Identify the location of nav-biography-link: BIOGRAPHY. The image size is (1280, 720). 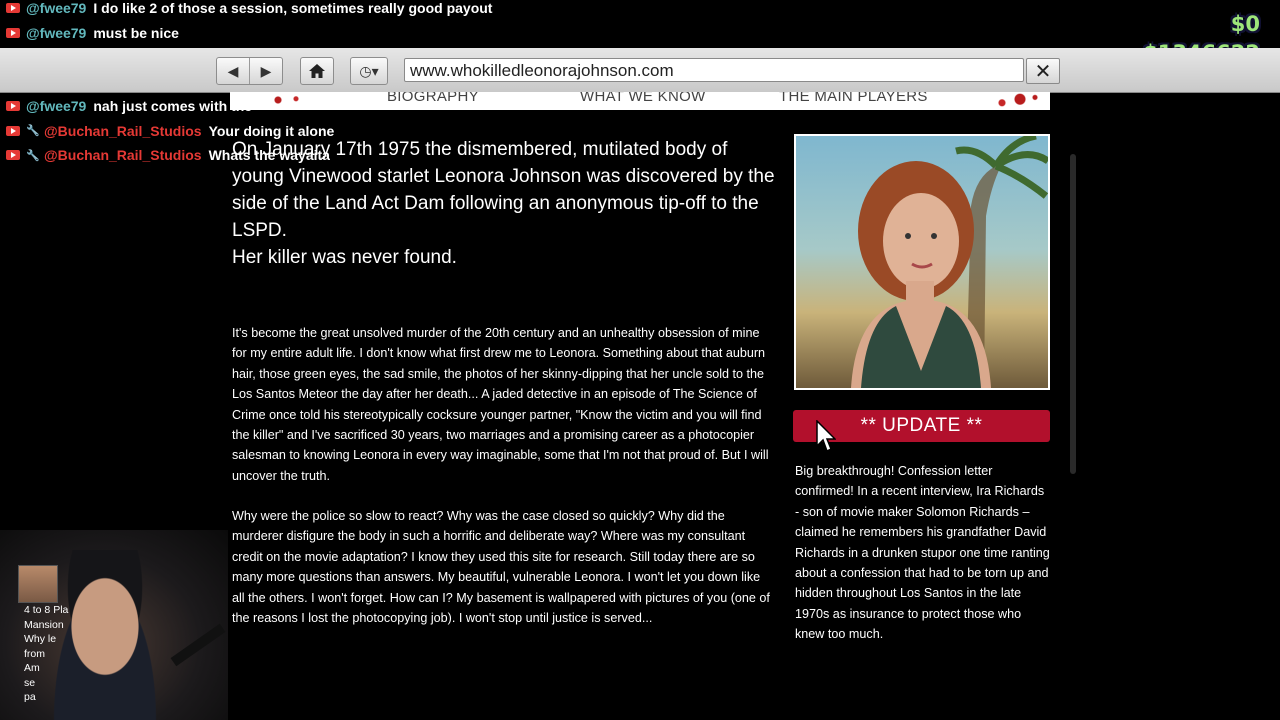
(433, 98).